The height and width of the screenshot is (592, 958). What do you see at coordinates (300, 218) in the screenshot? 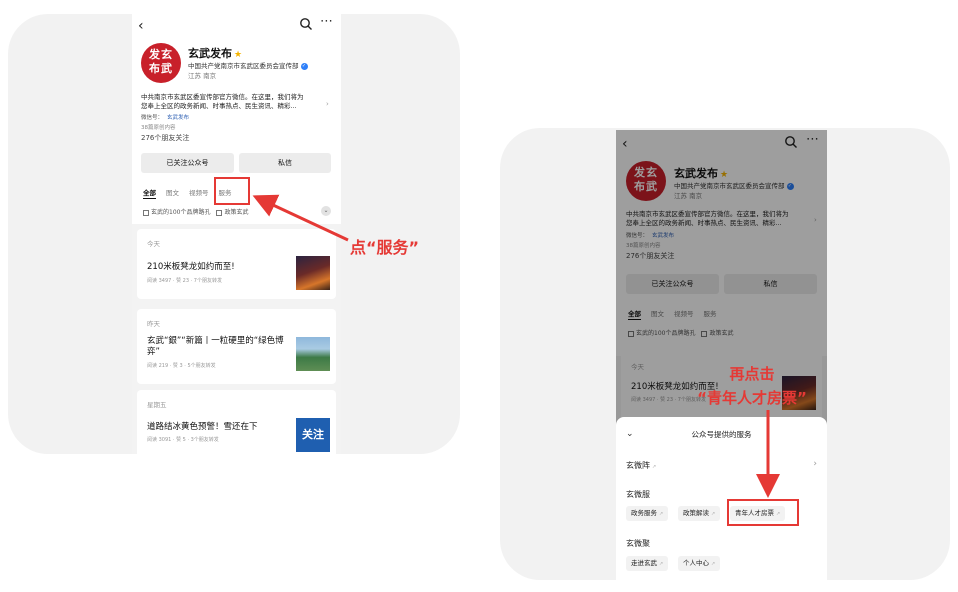
I see `arrow-to-services-tab` at bounding box center [300, 218].